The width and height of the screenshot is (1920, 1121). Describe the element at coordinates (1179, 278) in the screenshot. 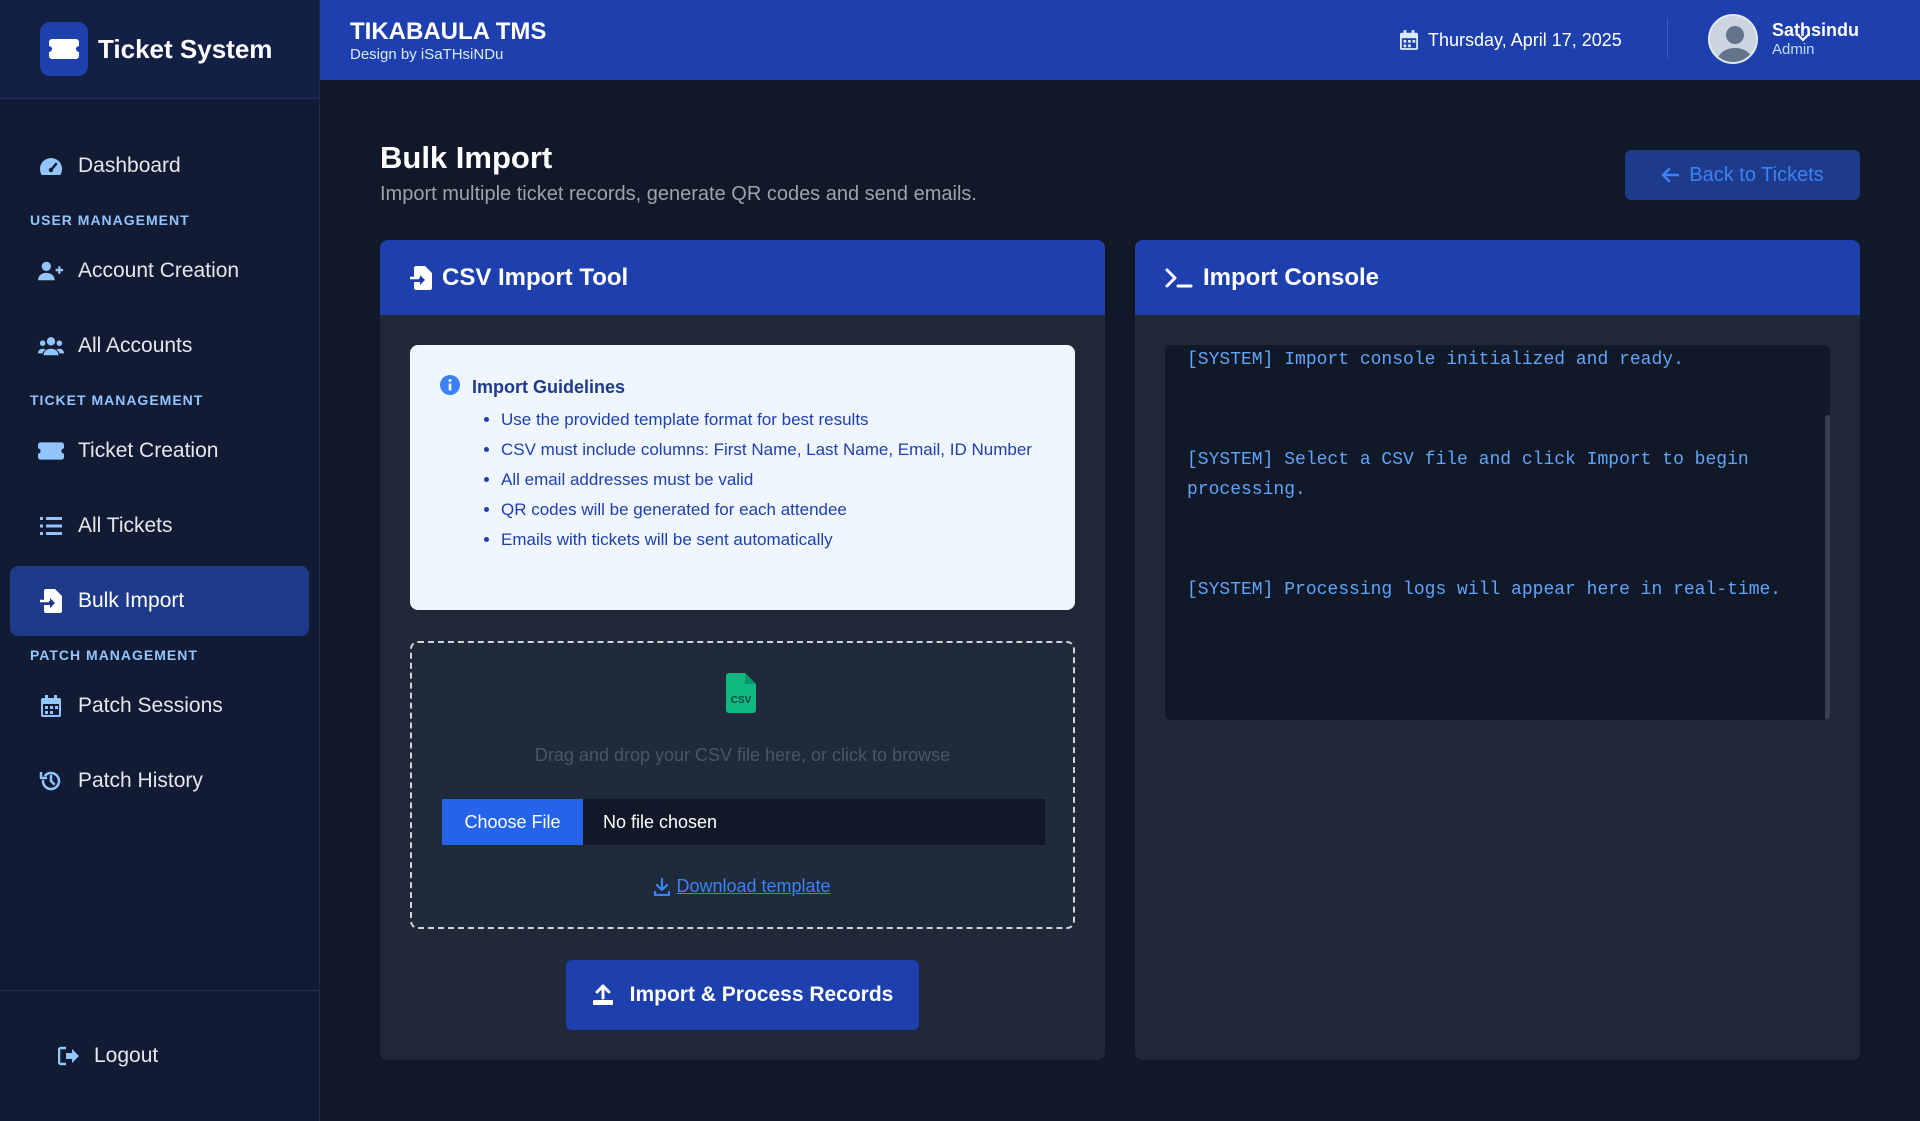

I see `terminal-icon` at that location.